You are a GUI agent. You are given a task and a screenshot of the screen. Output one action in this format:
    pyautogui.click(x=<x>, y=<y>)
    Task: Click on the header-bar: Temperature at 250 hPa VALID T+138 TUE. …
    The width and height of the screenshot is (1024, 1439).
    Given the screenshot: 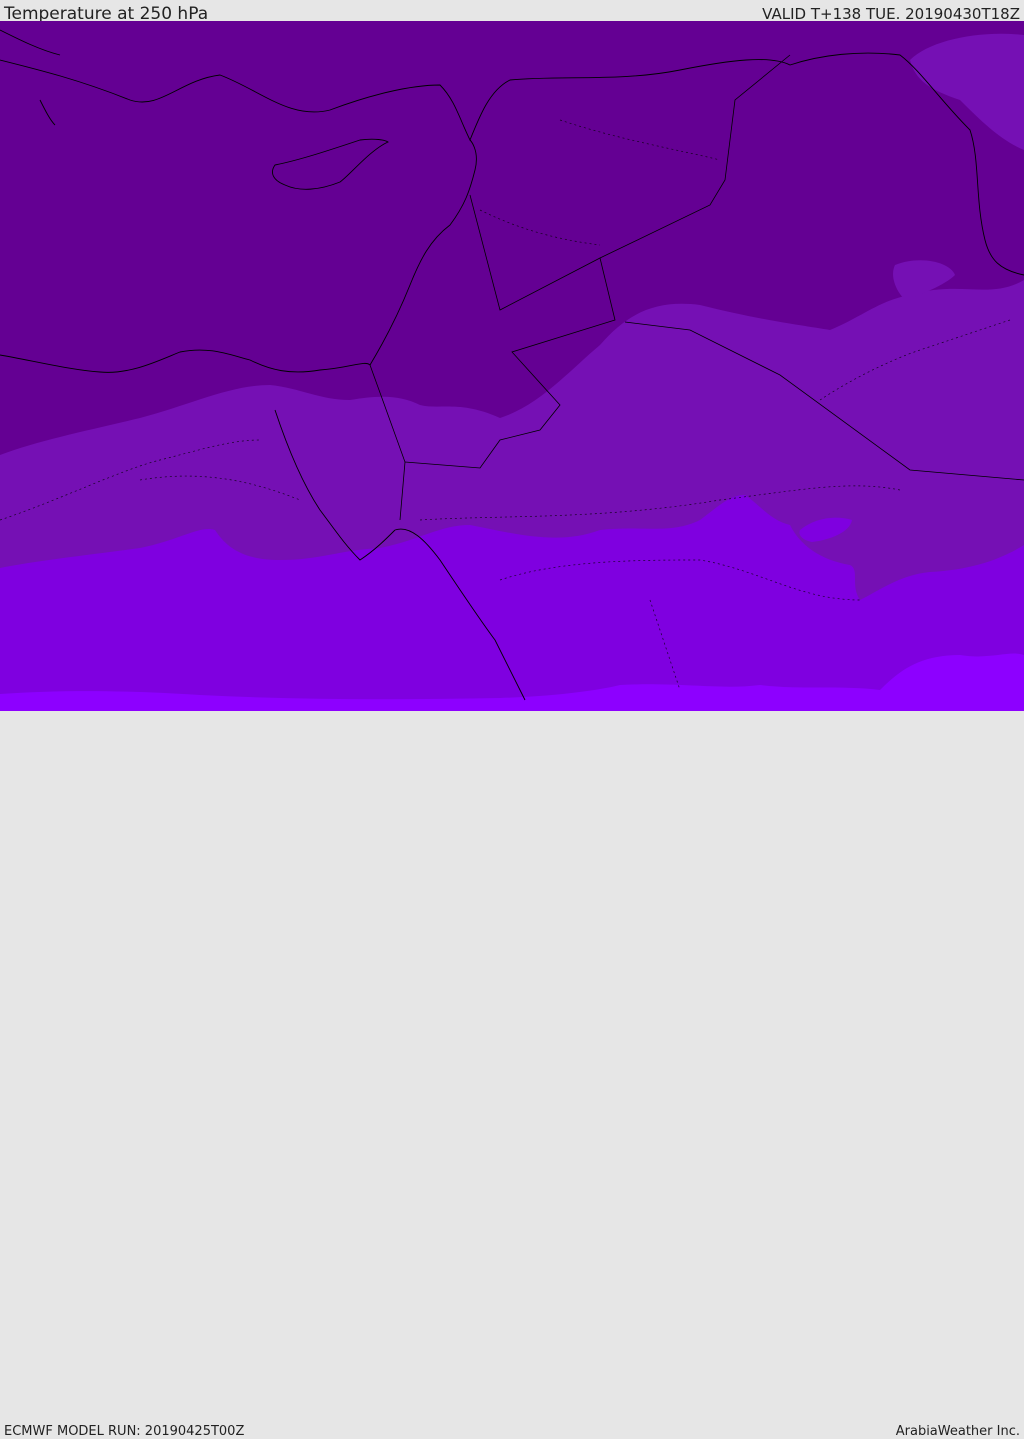 What is the action you would take?
    pyautogui.click(x=512, y=12)
    